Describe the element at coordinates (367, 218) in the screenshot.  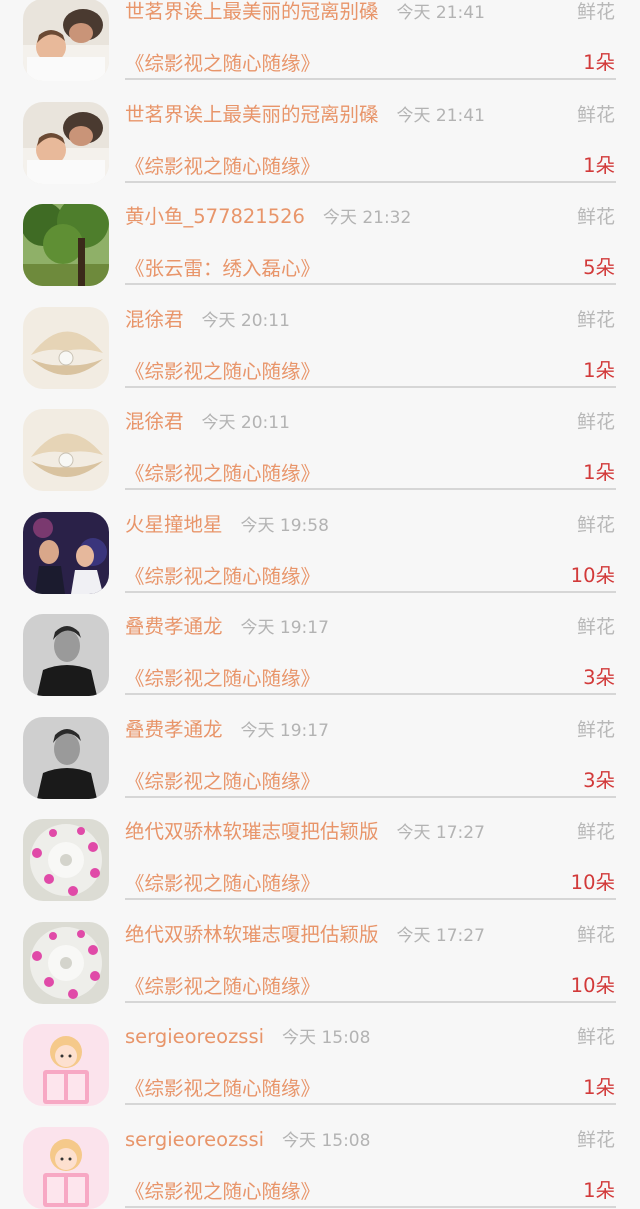
I see `gift-time: 今天 21:32` at that location.